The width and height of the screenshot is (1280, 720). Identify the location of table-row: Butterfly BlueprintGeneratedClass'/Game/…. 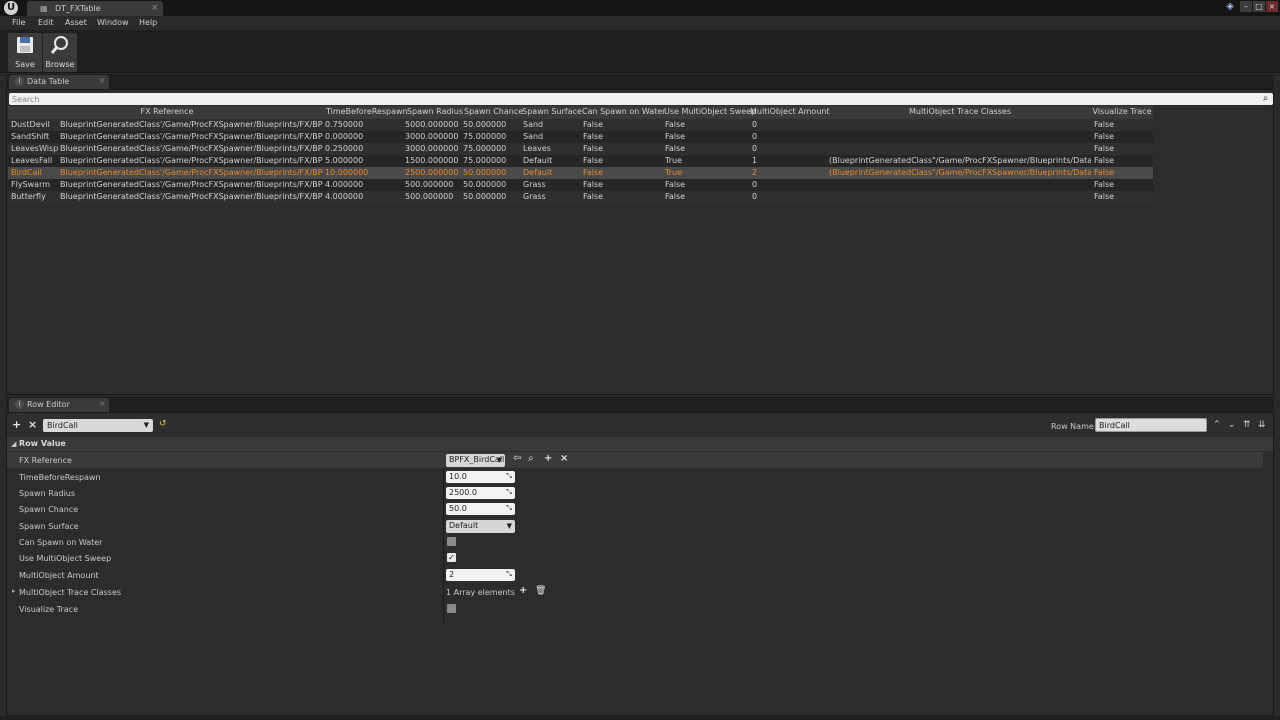
(580, 197).